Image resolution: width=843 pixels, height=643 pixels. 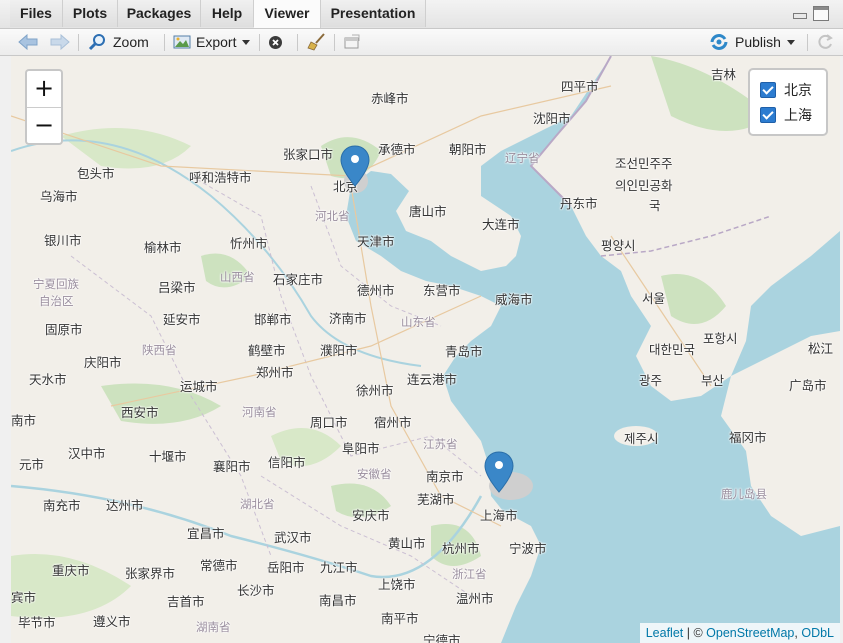 I want to click on map-label: 信阳市, so click(x=287, y=462).